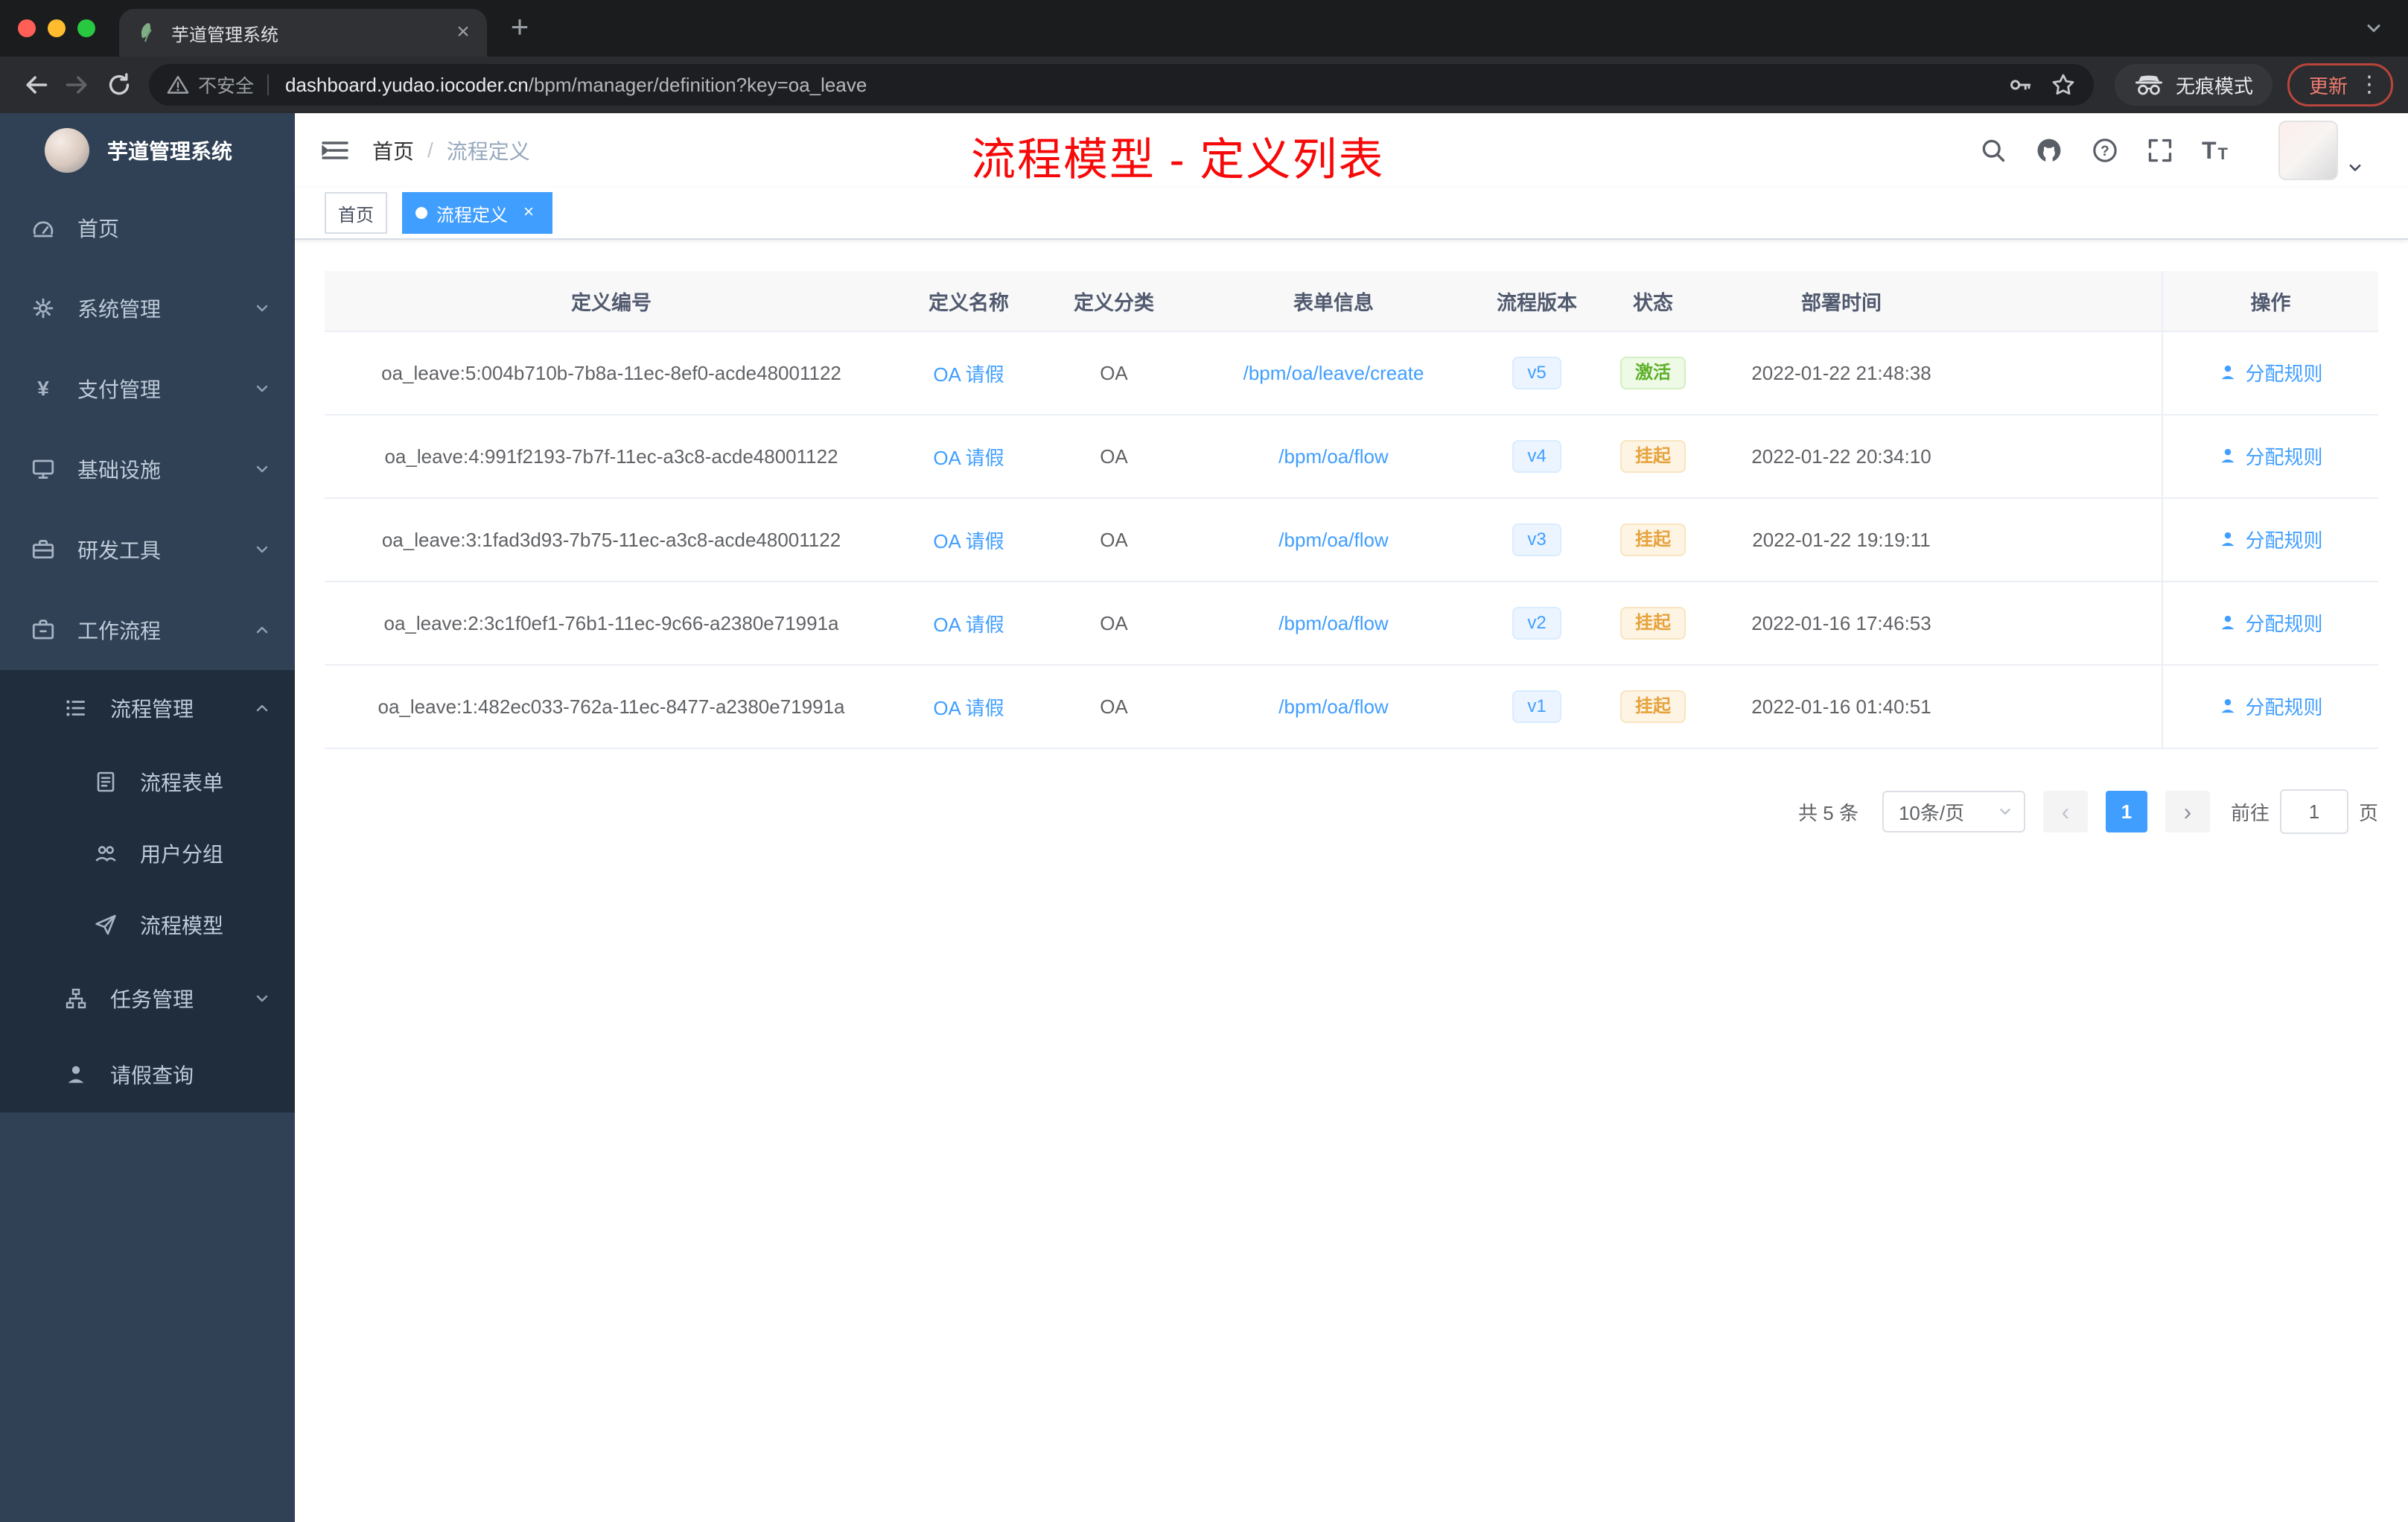 The image size is (2408, 1522). I want to click on deploy-time: 2022-01-22 19:19:11, so click(1841, 540).